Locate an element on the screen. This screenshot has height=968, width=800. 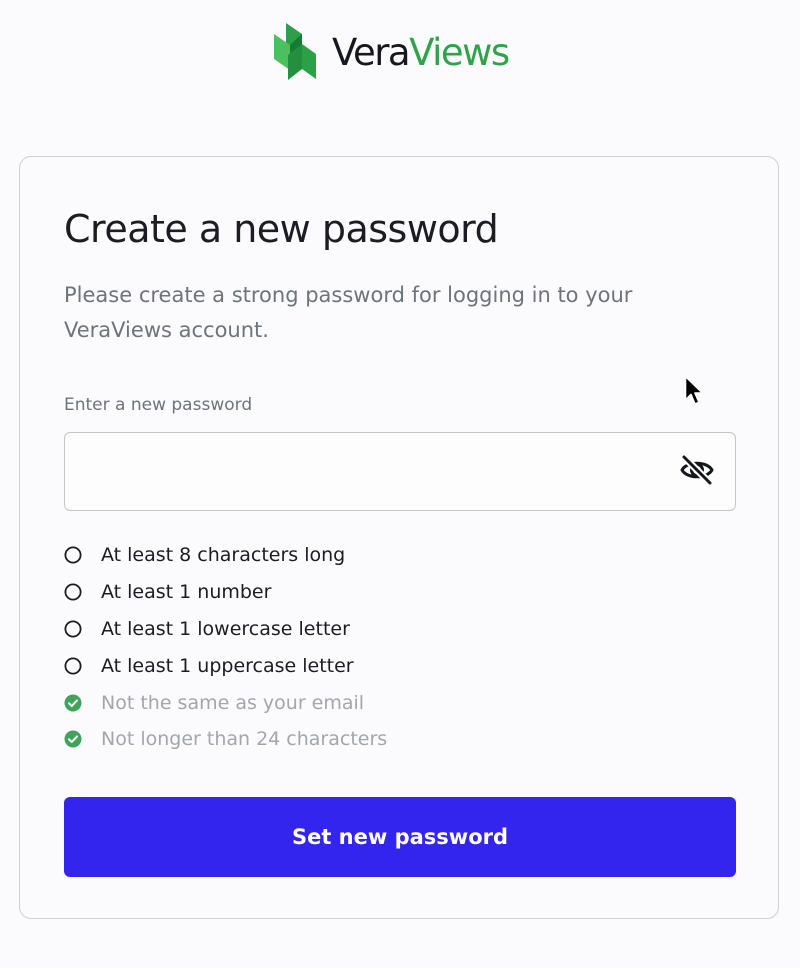
veraviews-logo-icon is located at coordinates (295, 52).